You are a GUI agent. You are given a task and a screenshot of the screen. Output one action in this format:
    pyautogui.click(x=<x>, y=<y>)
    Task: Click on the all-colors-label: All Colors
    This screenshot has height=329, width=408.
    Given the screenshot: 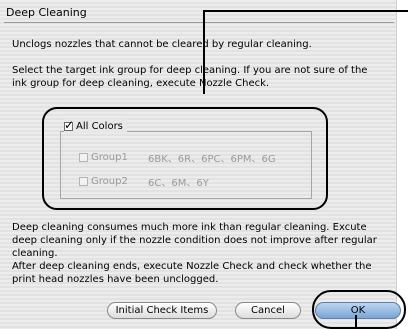 What is the action you would take?
    pyautogui.click(x=99, y=126)
    